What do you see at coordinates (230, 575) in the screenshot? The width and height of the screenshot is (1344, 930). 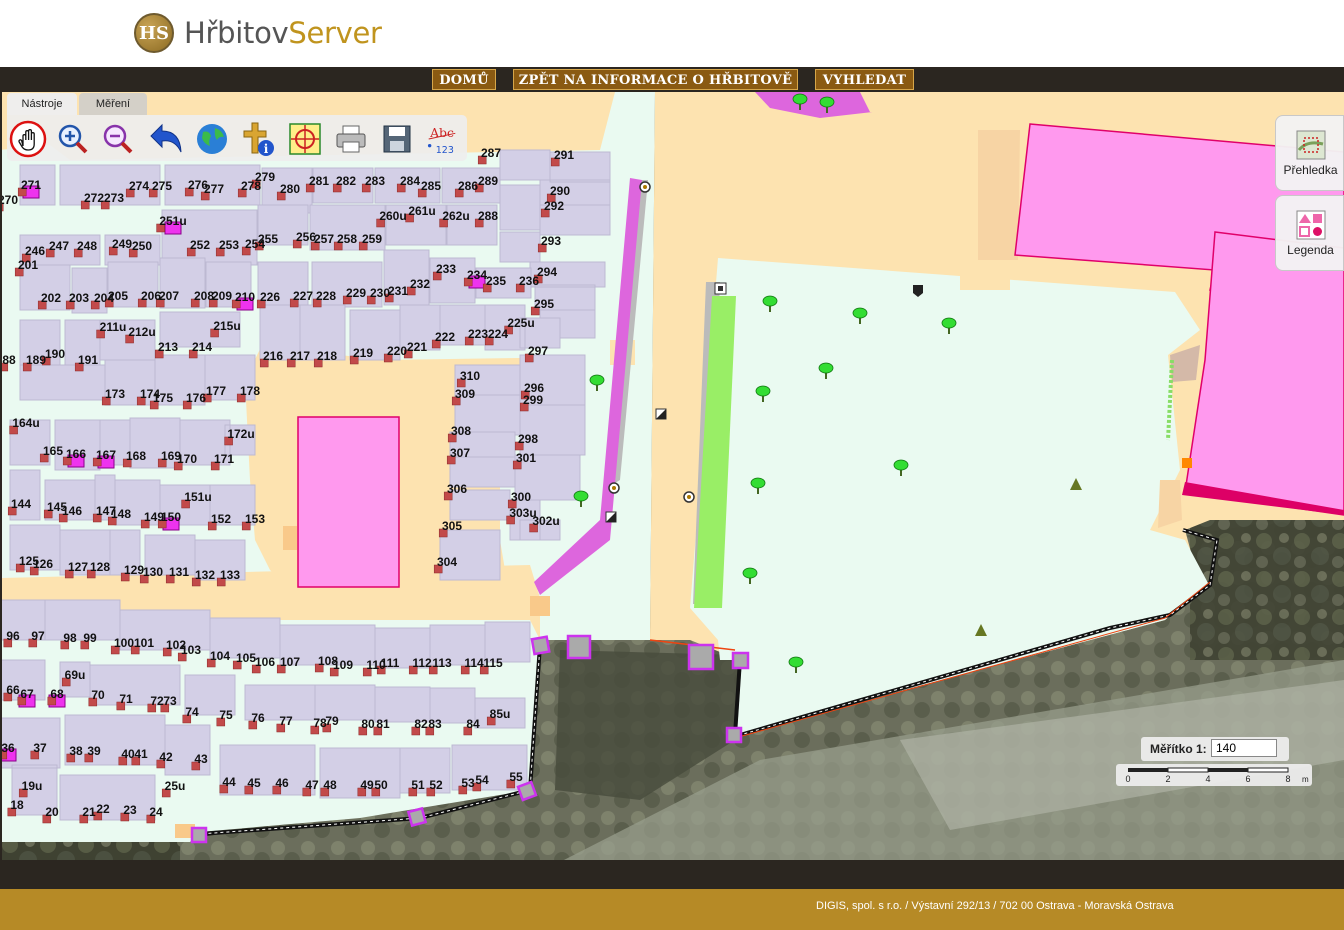 I see `grave-label: 133` at bounding box center [230, 575].